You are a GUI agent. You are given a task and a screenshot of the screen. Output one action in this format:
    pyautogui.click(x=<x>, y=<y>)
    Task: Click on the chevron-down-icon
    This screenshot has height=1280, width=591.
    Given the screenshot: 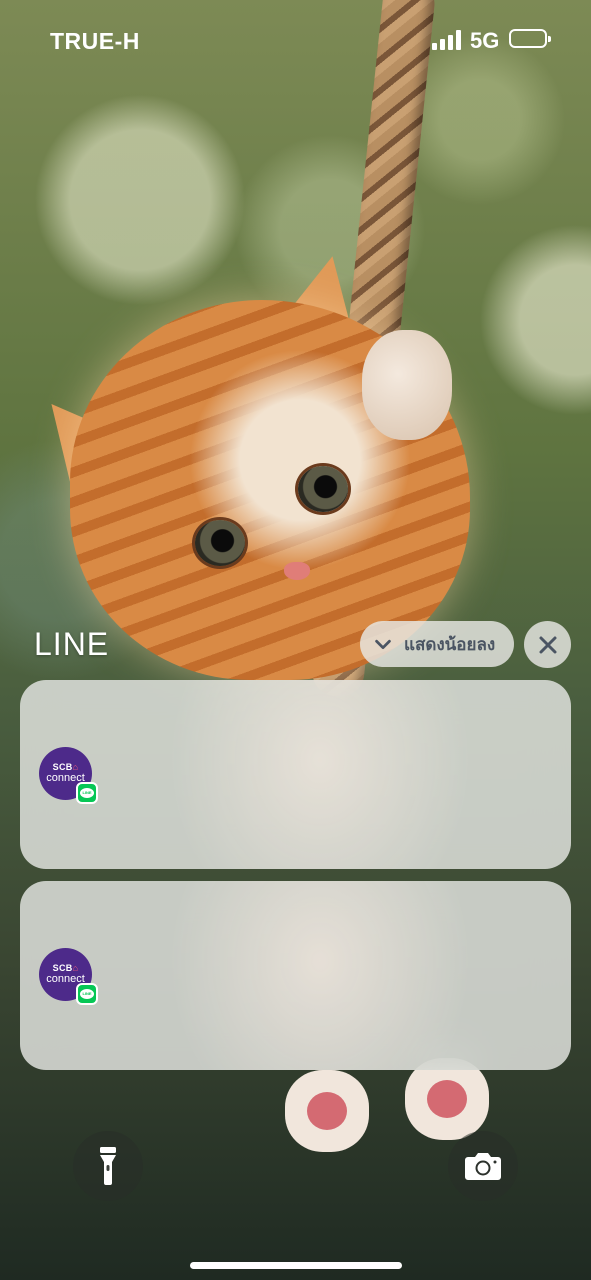 What is the action you would take?
    pyautogui.click(x=383, y=644)
    